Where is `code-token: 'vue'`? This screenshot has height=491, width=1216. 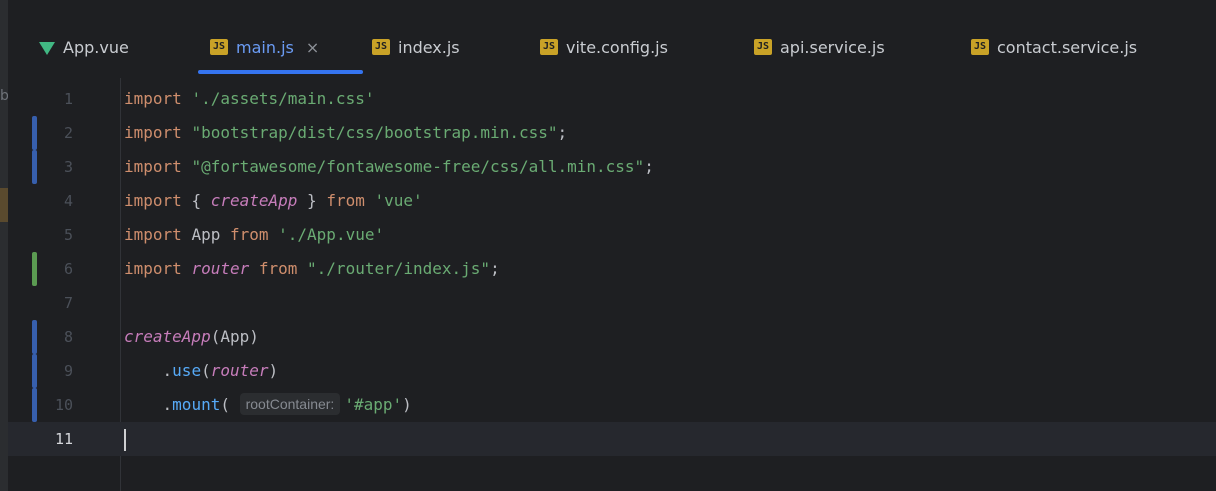
code-token: 'vue' is located at coordinates (398, 200).